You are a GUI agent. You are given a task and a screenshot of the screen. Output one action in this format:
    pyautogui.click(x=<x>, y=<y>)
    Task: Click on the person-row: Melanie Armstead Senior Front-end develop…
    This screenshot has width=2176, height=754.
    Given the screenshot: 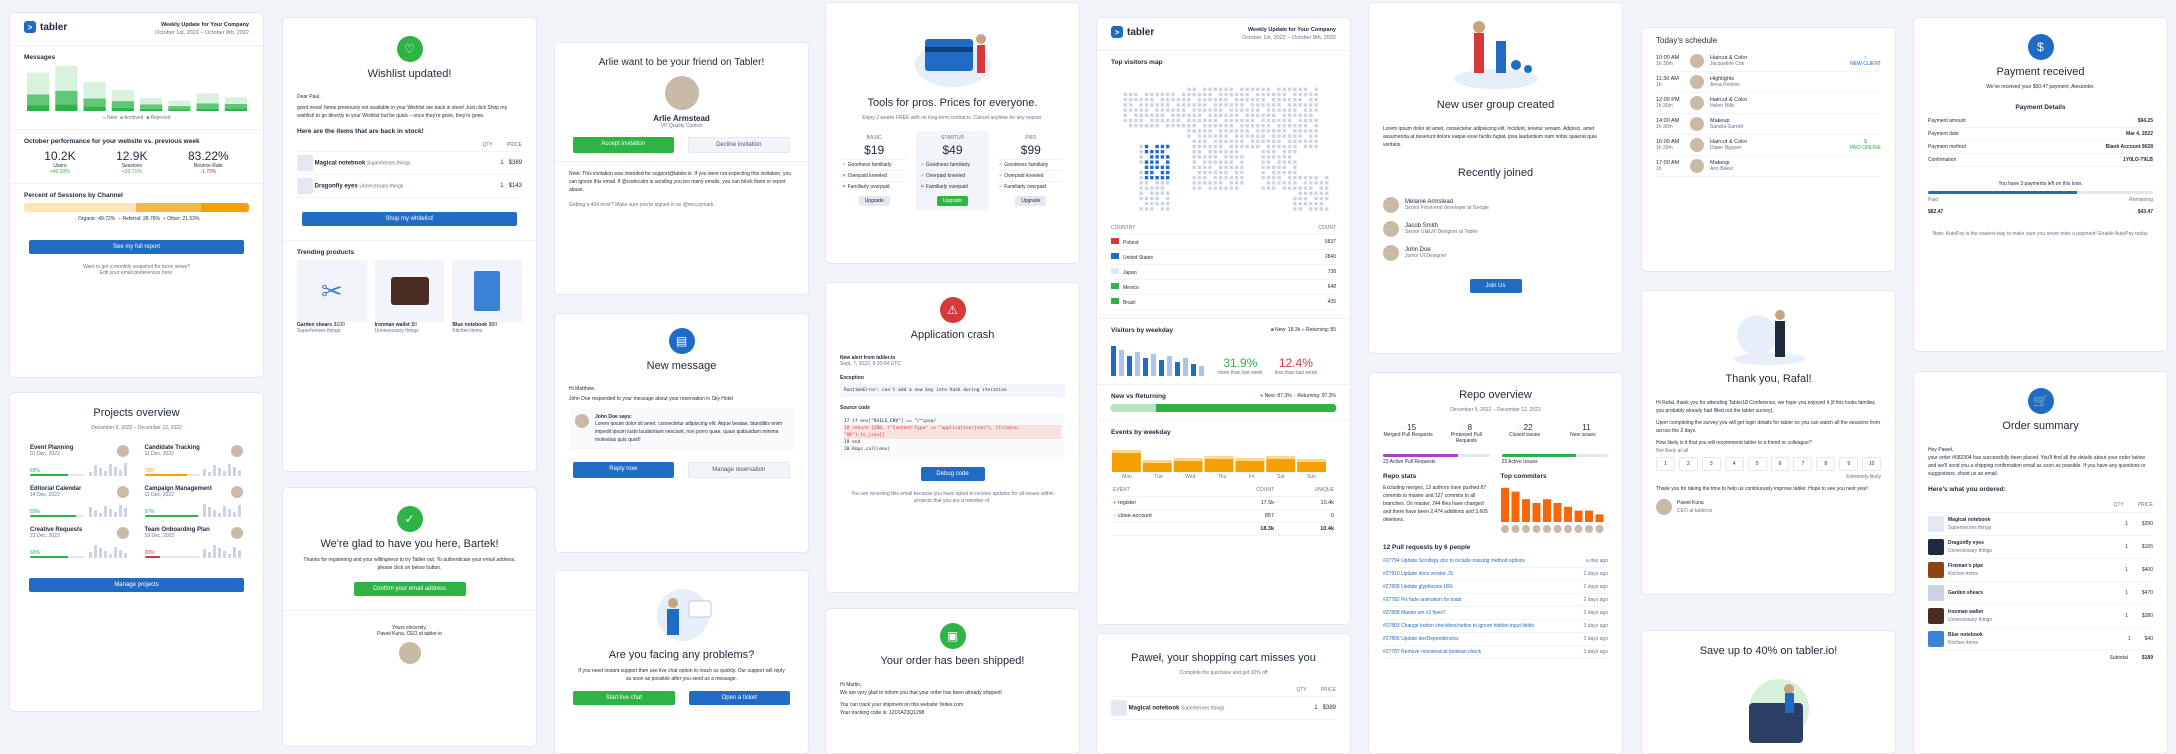 What is the action you would take?
    pyautogui.click(x=1495, y=205)
    